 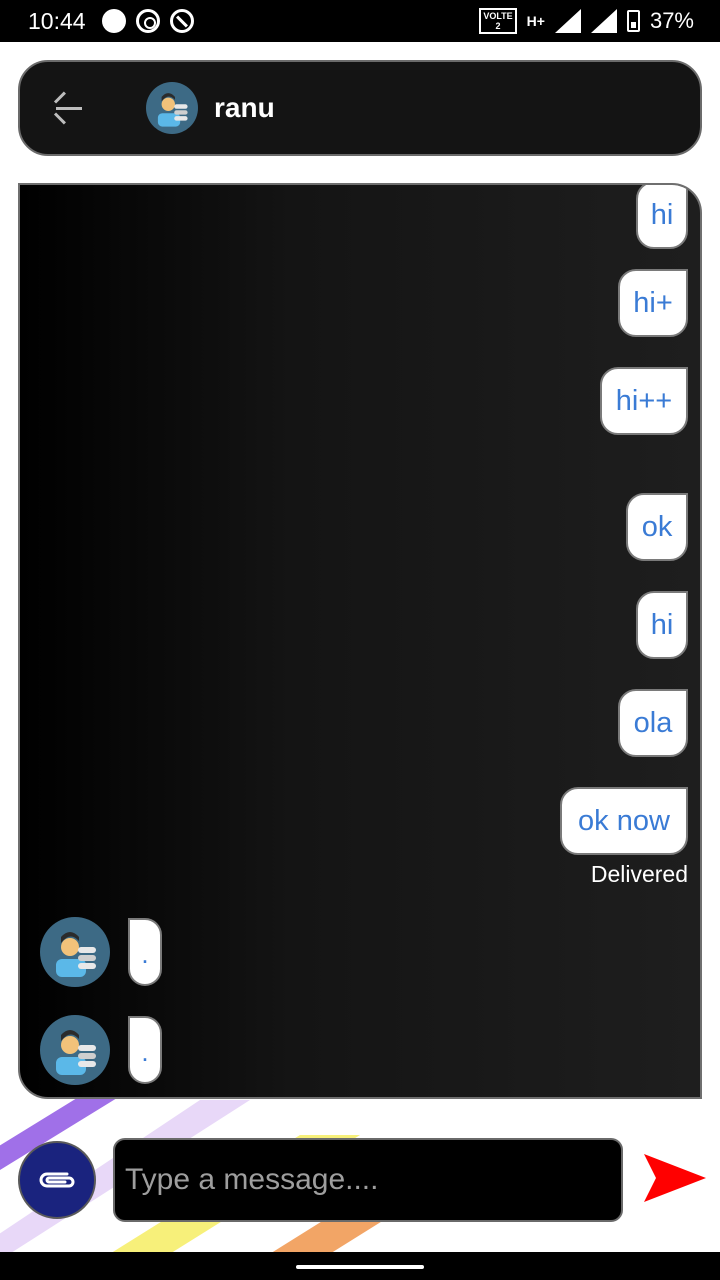 What do you see at coordinates (633, 21) in the screenshot?
I see `battery-icon` at bounding box center [633, 21].